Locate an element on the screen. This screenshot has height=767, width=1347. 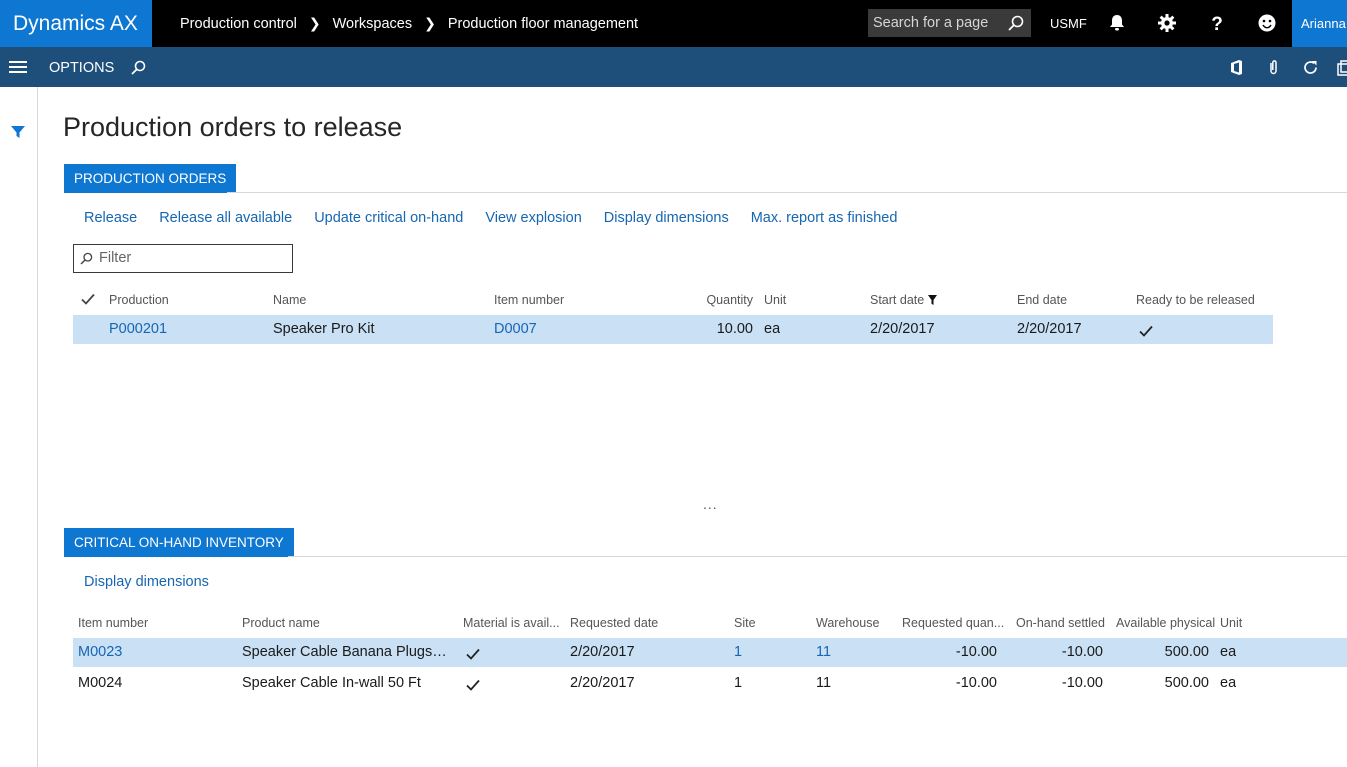
company-selector: USMF is located at coordinates (1068, 23).